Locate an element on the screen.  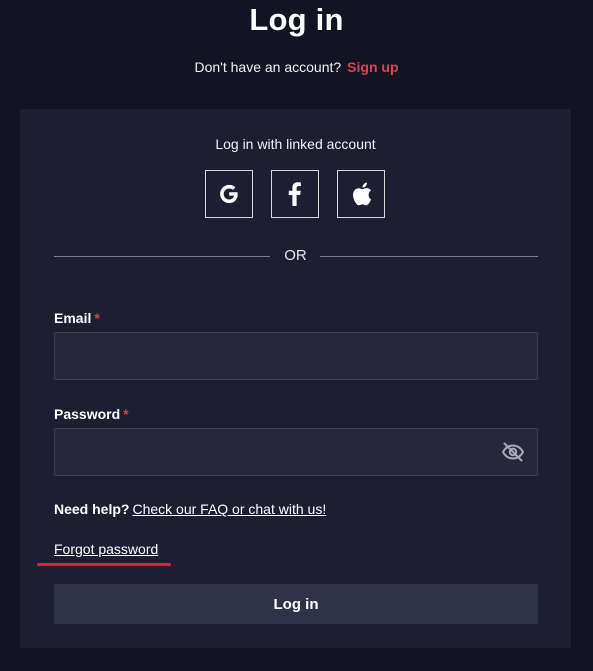
help-line: Need help? Check our FAQ or chat with us! is located at coordinates (190, 509).